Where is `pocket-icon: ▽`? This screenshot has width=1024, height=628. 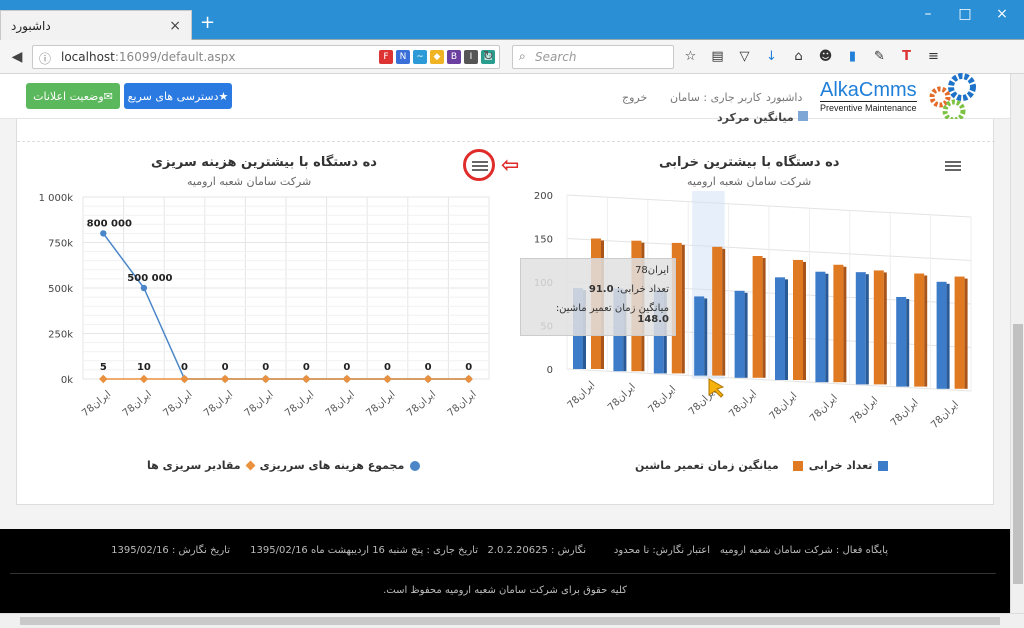 pocket-icon: ▽ is located at coordinates (744, 56).